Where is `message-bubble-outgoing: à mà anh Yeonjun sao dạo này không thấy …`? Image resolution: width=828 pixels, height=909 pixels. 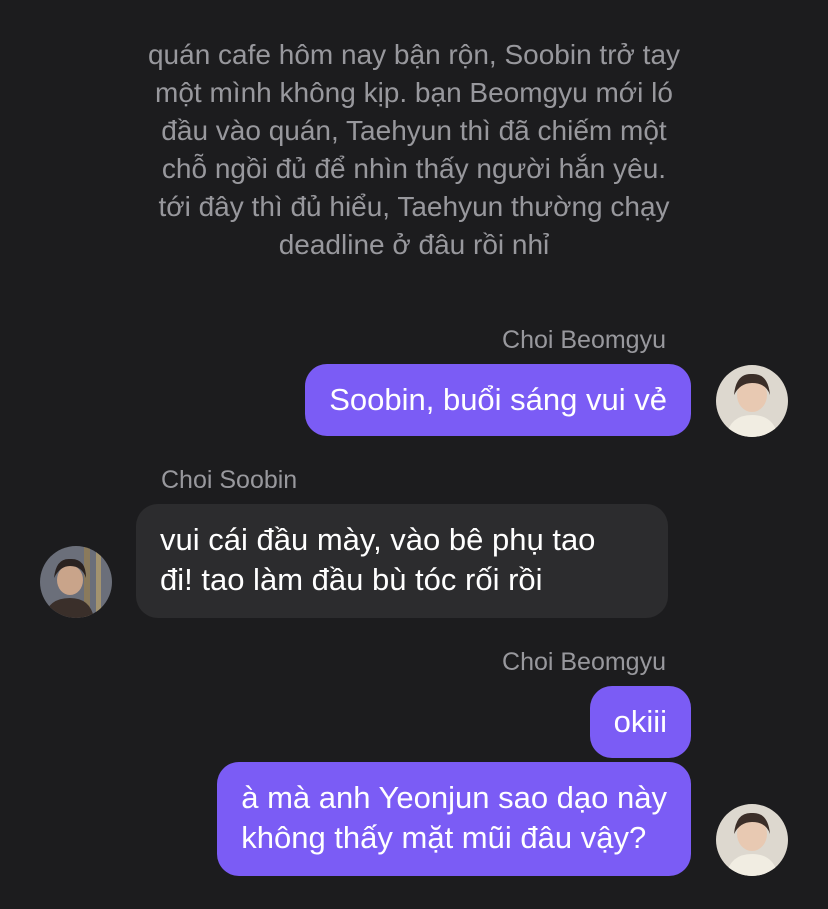
message-bubble-outgoing: à mà anh Yeonjun sao dạo này không thấy … is located at coordinates (454, 819).